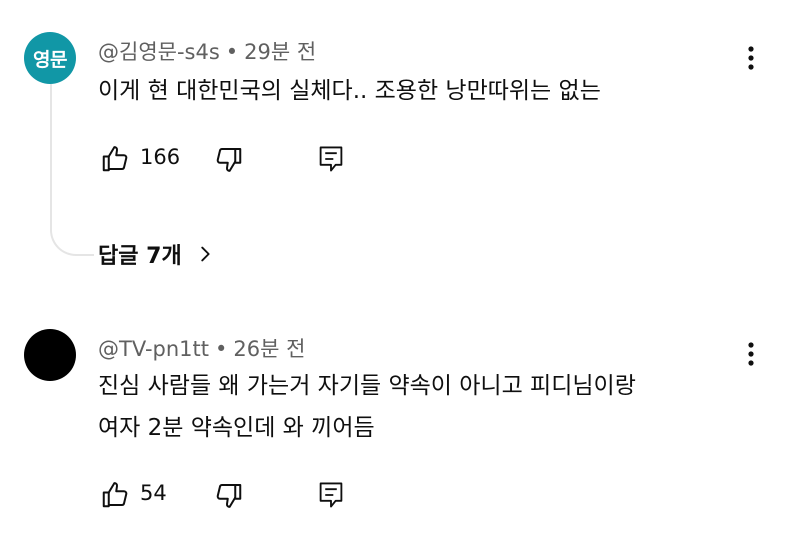  I want to click on comment-text-line: 이게 현 대한민국의 실체다.. 조용한 낭만따위는 없는, so click(349, 91).